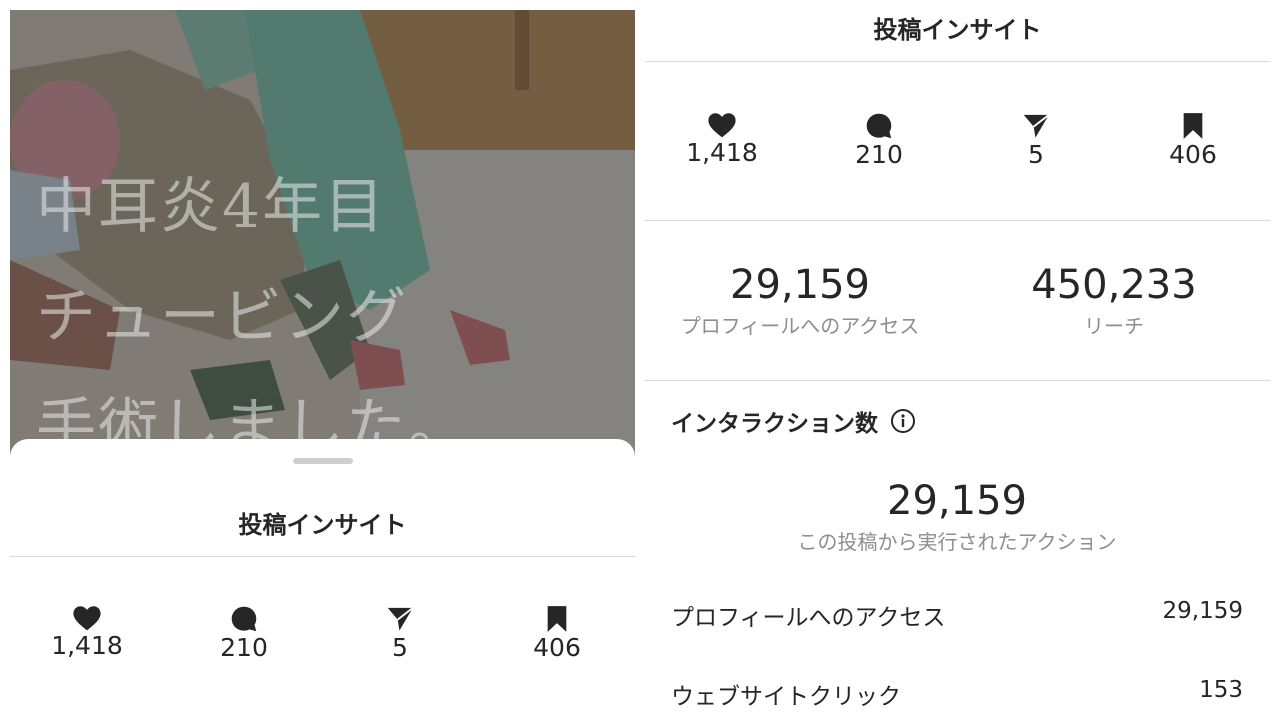  Describe the element at coordinates (957, 30) in the screenshot. I see `page-title: 投稿インサイト` at that location.